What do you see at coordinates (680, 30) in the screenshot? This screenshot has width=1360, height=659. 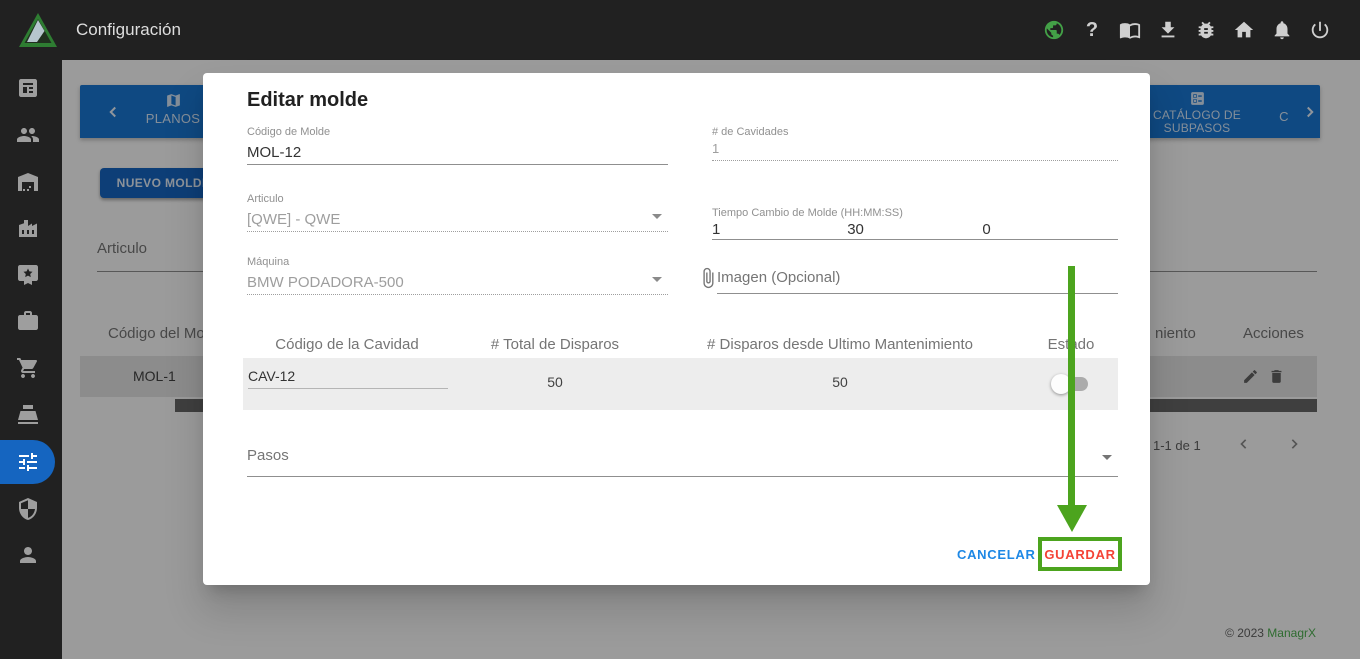 I see `topbar: Configuración ?` at bounding box center [680, 30].